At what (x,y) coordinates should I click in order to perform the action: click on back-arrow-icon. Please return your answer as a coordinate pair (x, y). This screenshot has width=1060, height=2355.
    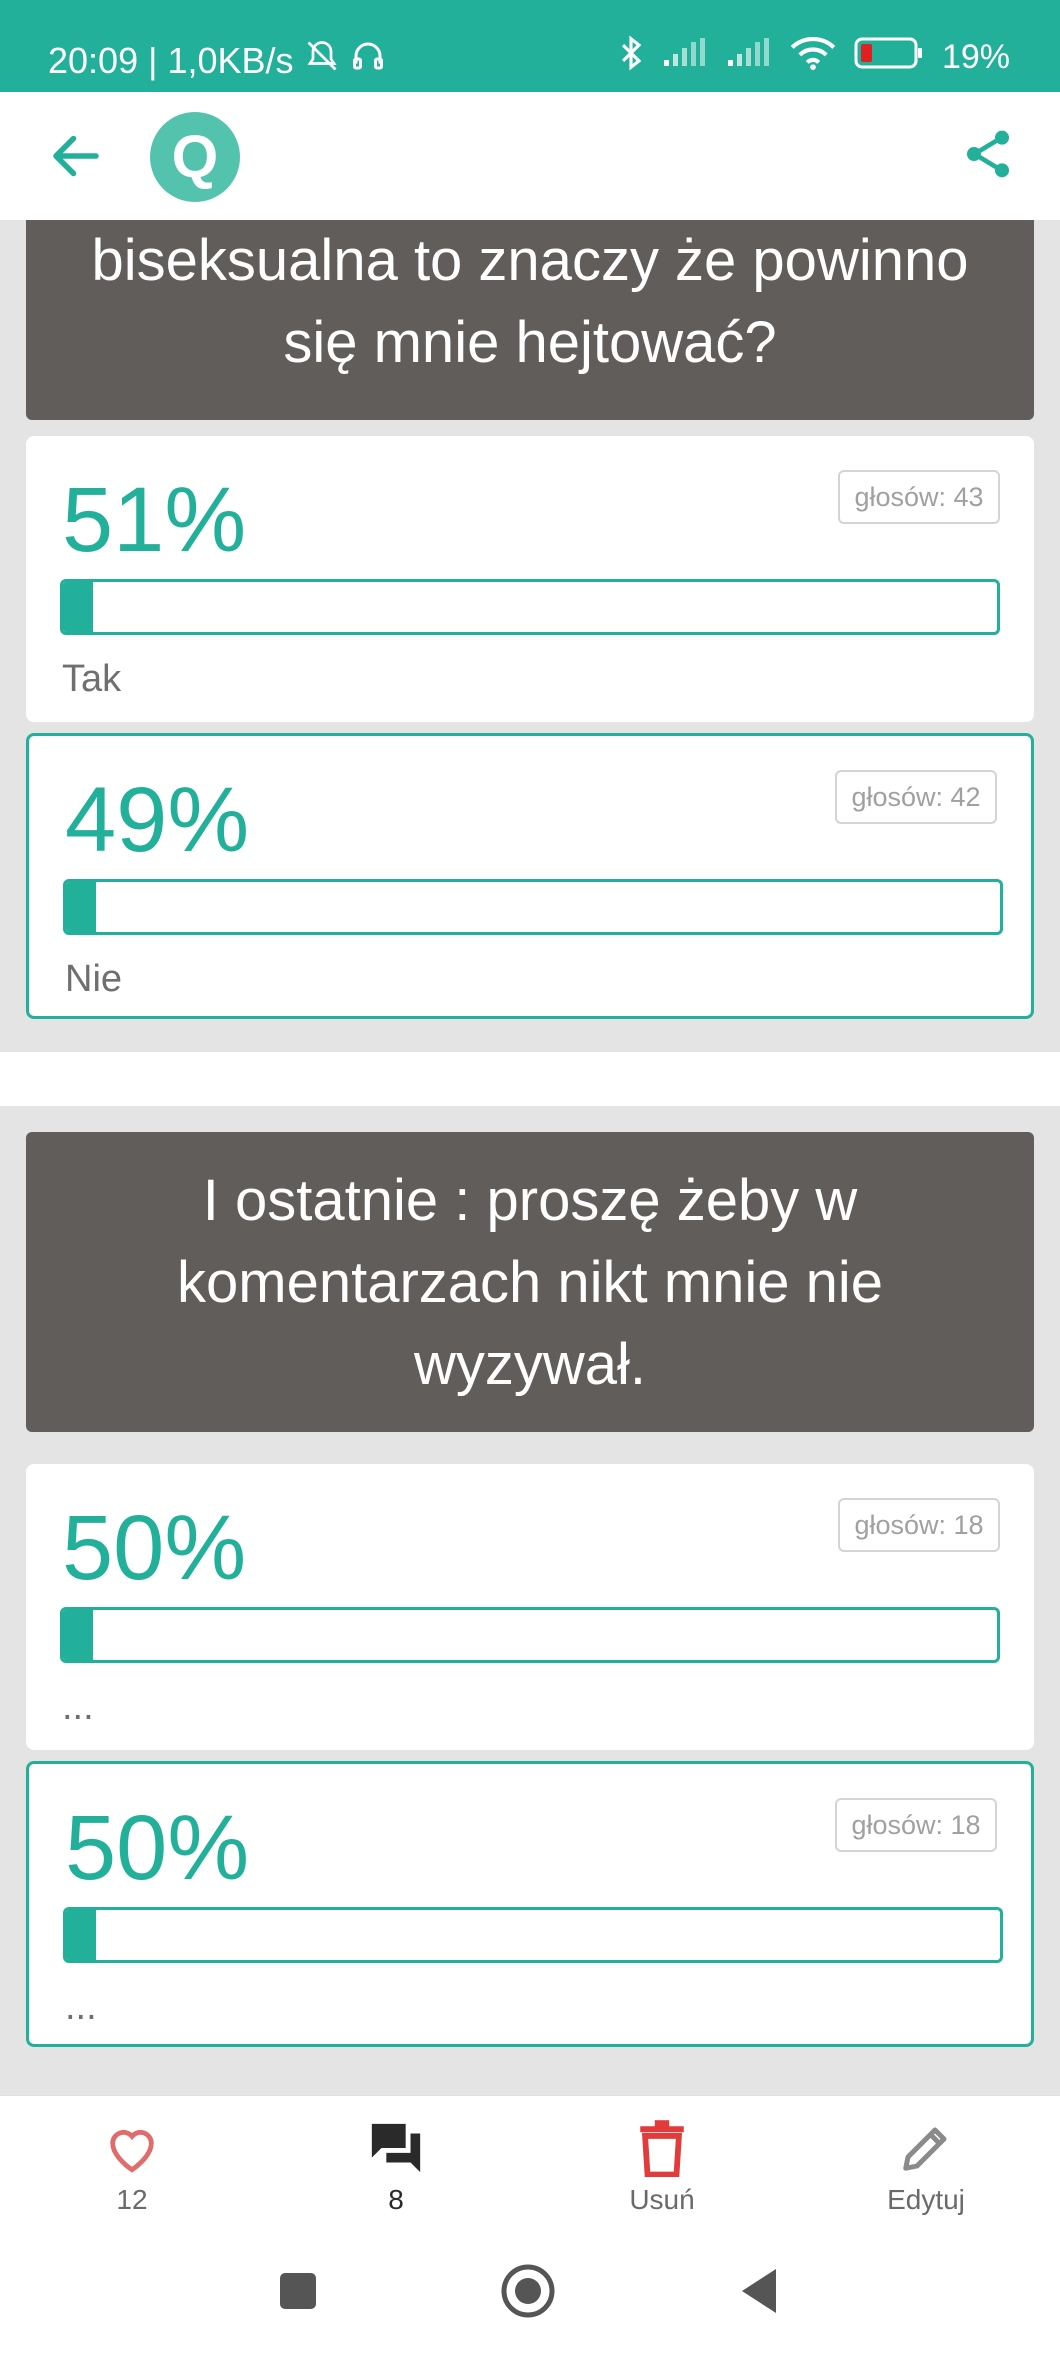
    Looking at the image, I should click on (76, 156).